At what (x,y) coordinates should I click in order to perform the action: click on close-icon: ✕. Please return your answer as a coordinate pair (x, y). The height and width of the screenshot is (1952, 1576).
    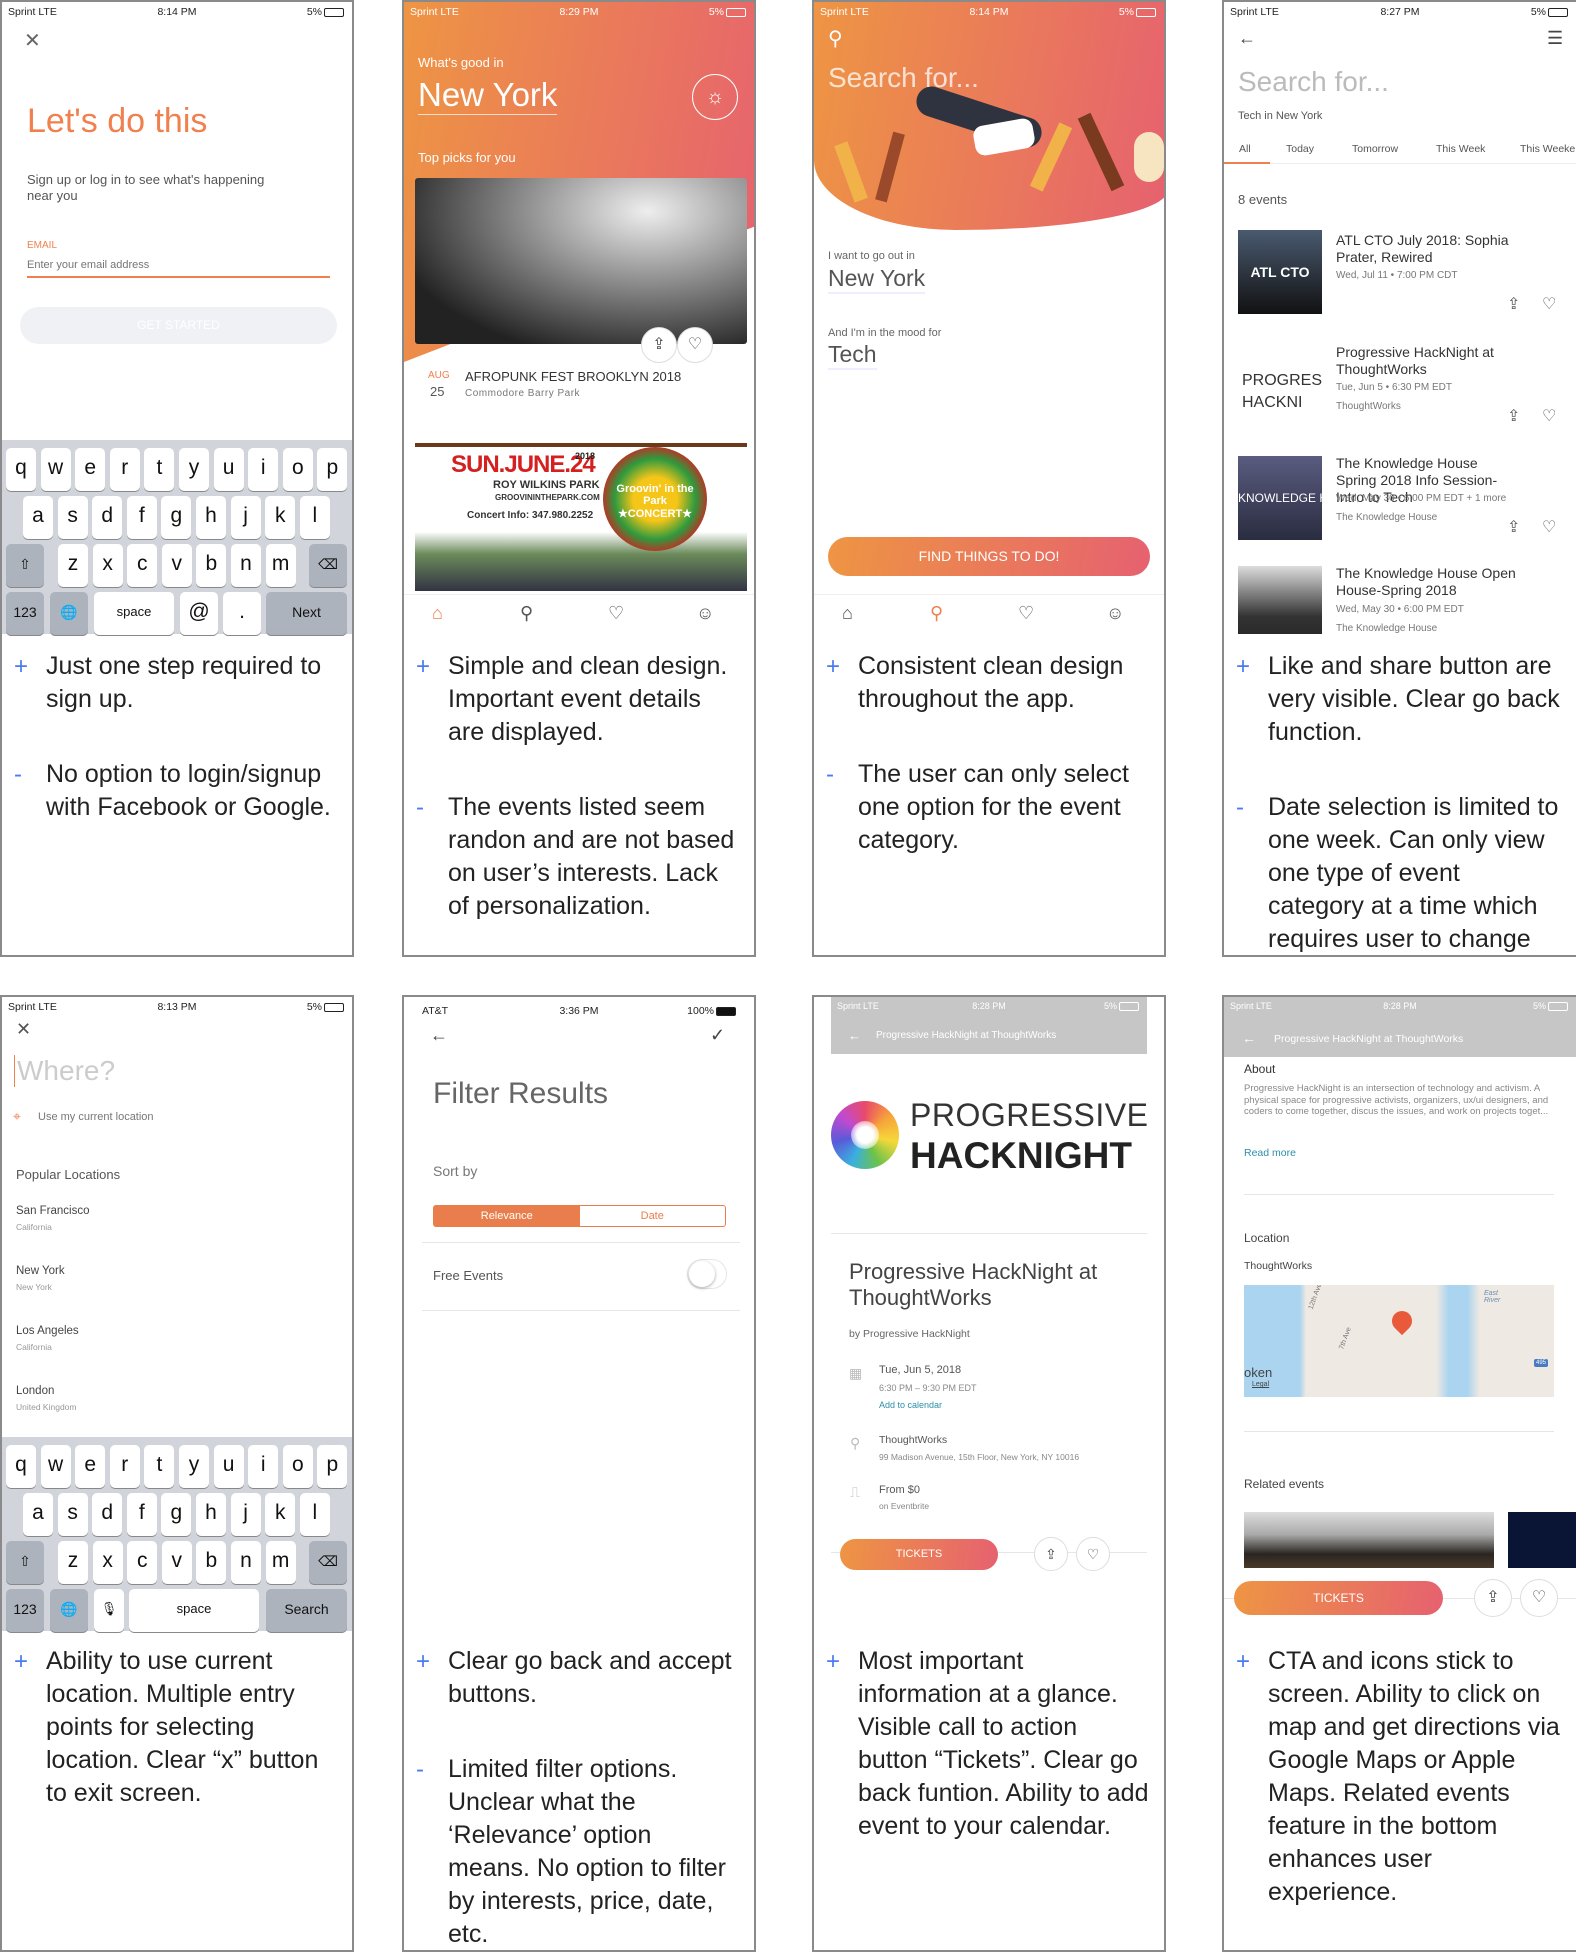
    Looking at the image, I should click on (23, 1029).